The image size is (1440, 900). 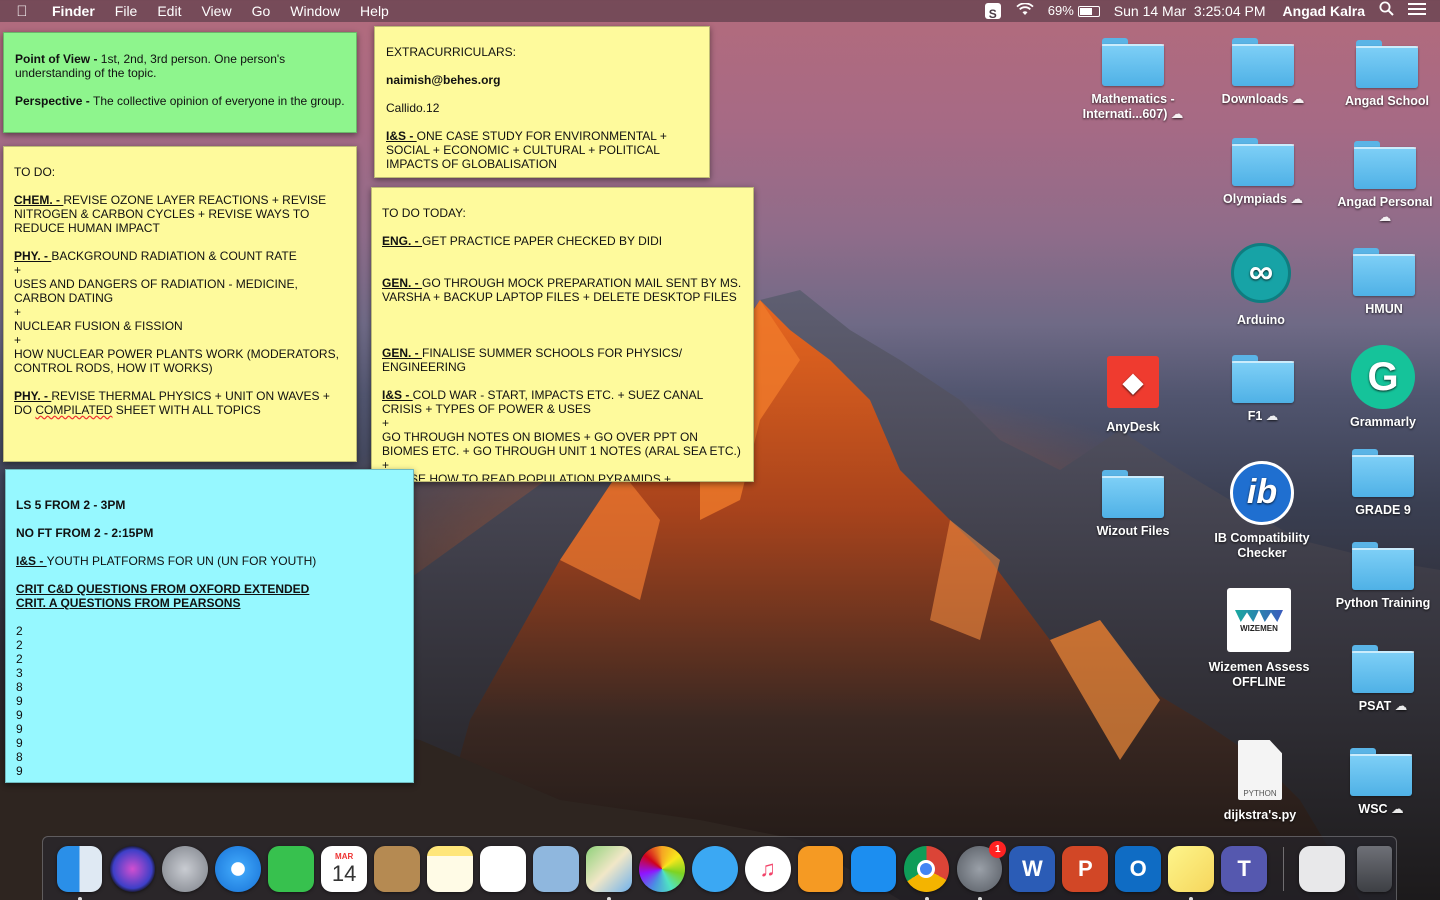 What do you see at coordinates (1138, 868) in the screenshot?
I see `outlook-icon: O` at bounding box center [1138, 868].